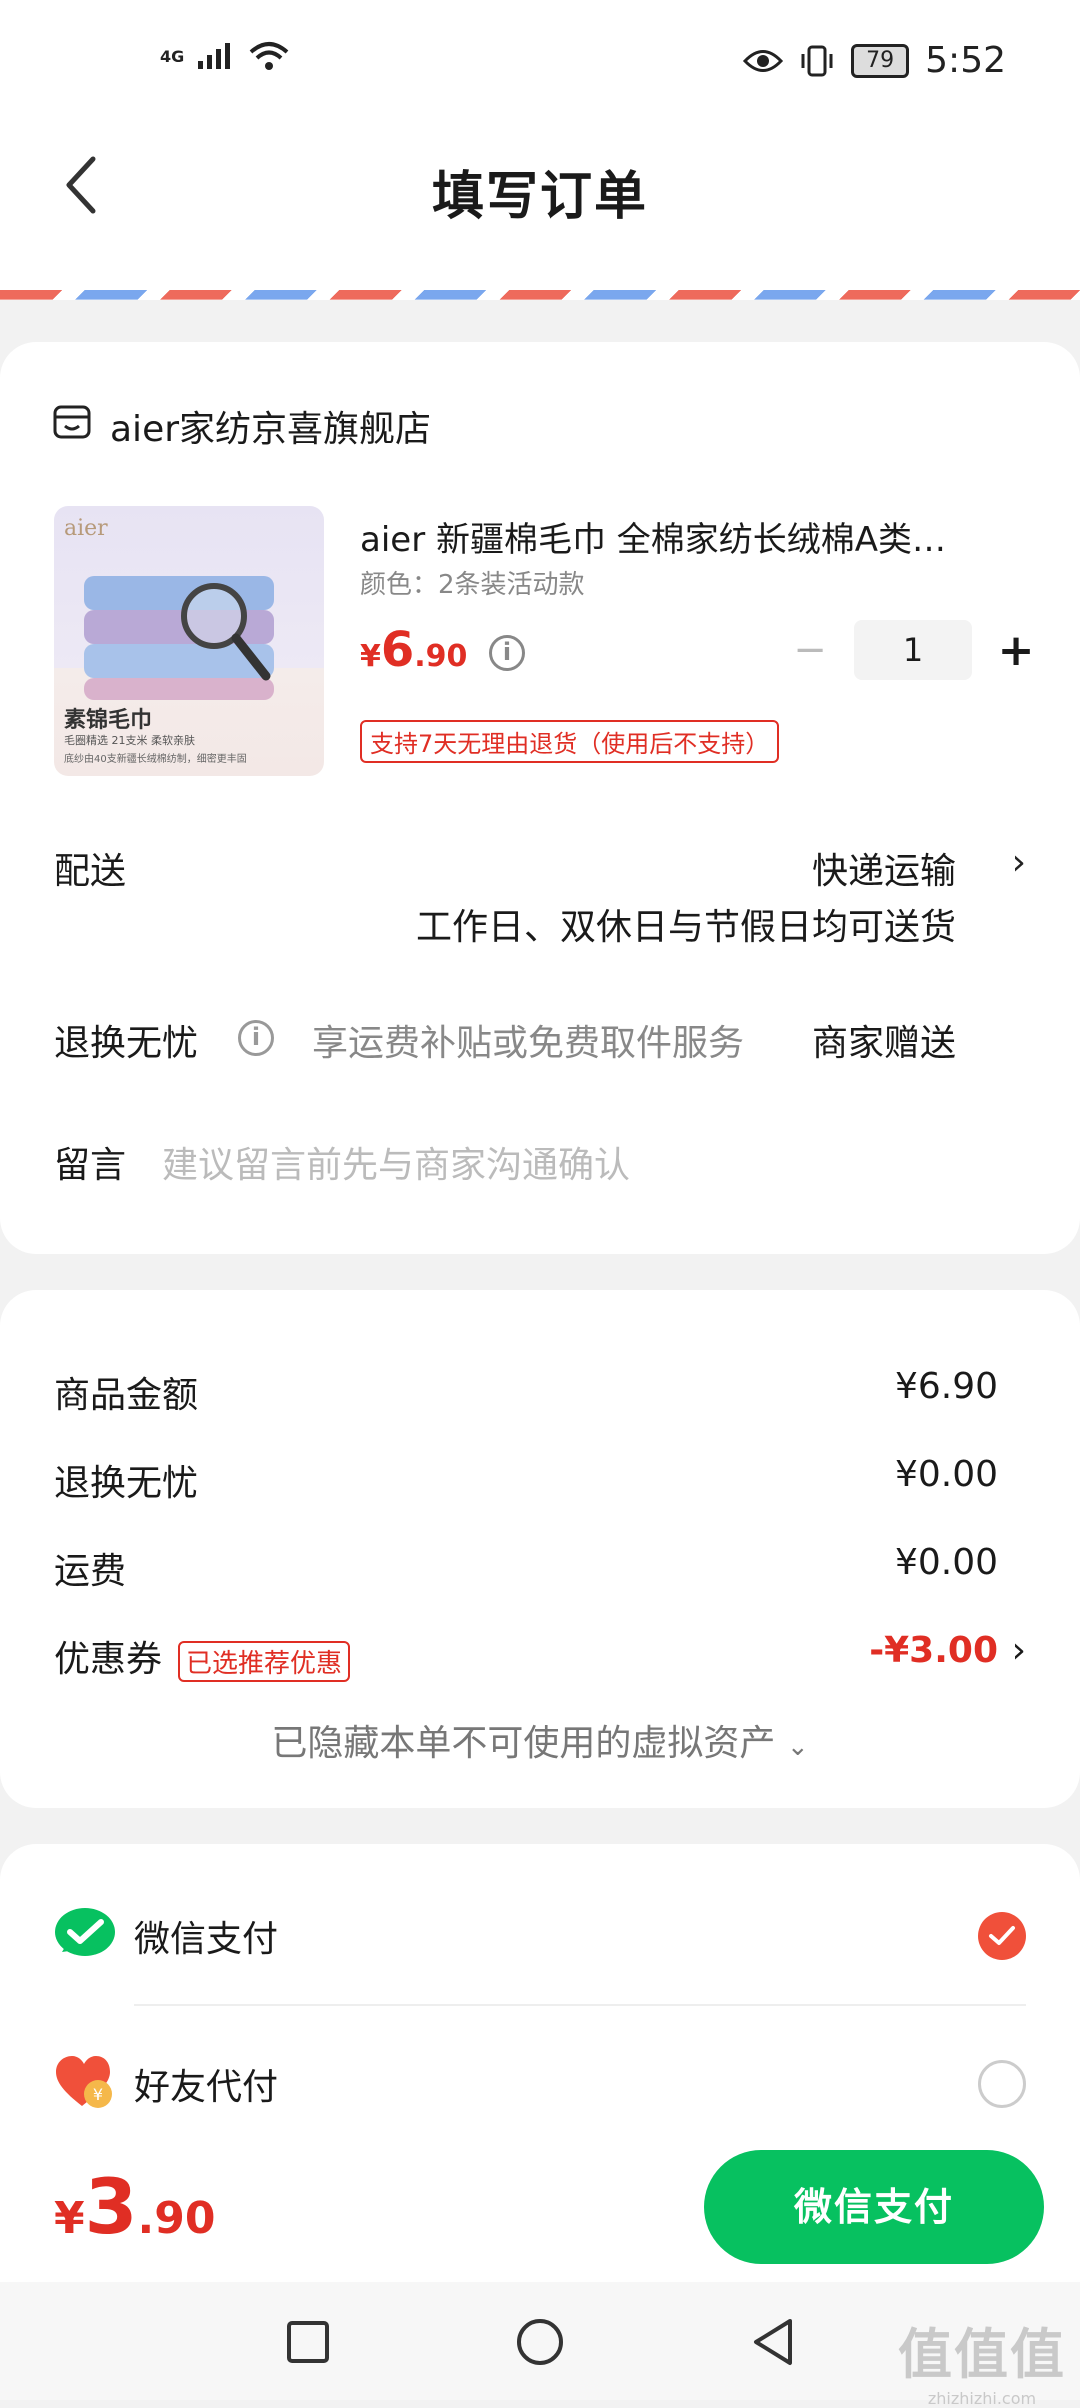 Image resolution: width=1080 pixels, height=2408 pixels. I want to click on total-price: ¥3.90, so click(134, 2206).